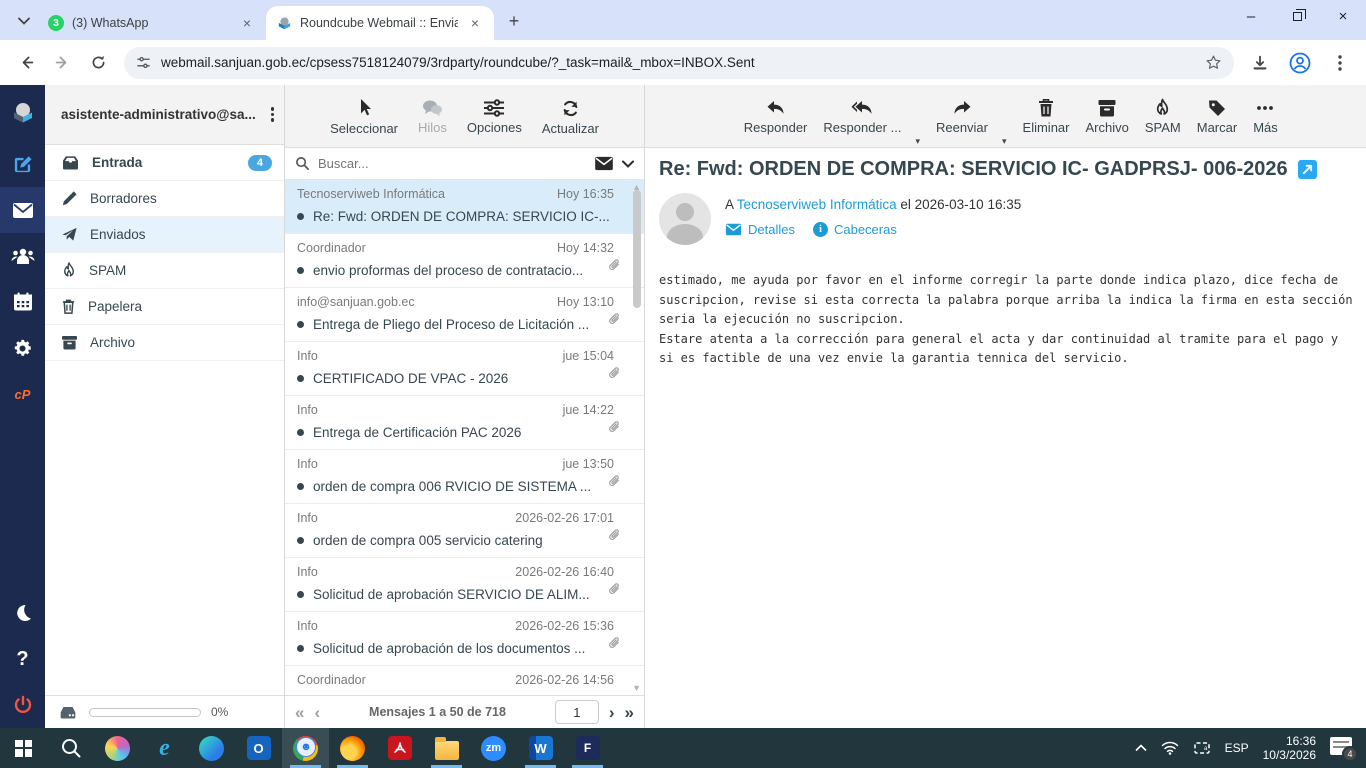 This screenshot has height=768, width=1366. I want to click on spam-button: SPAM, so click(1163, 116).